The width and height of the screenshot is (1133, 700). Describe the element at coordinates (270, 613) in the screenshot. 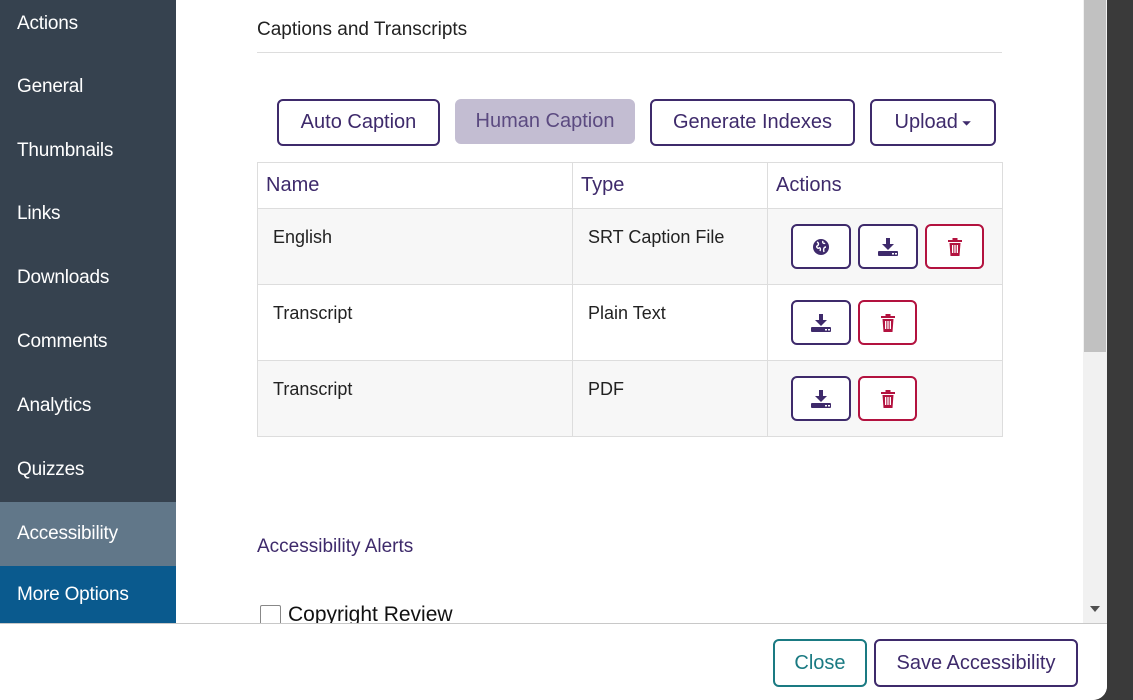

I see `copyright-review-checkbox` at that location.